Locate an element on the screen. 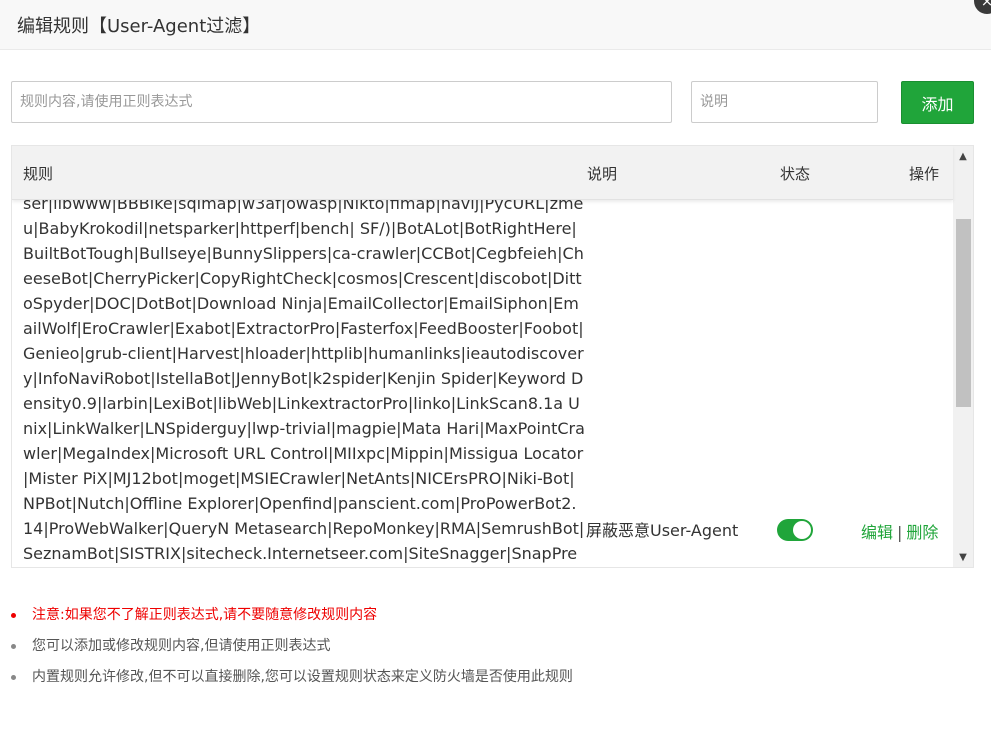 The height and width of the screenshot is (739, 991). column-header-status: 状态 is located at coordinates (795, 174).